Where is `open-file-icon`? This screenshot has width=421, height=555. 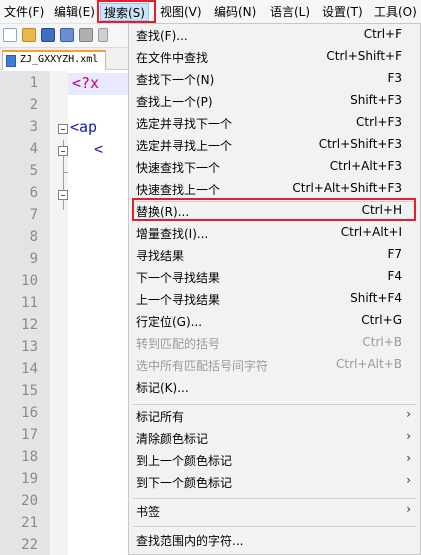 open-file-icon is located at coordinates (29, 35).